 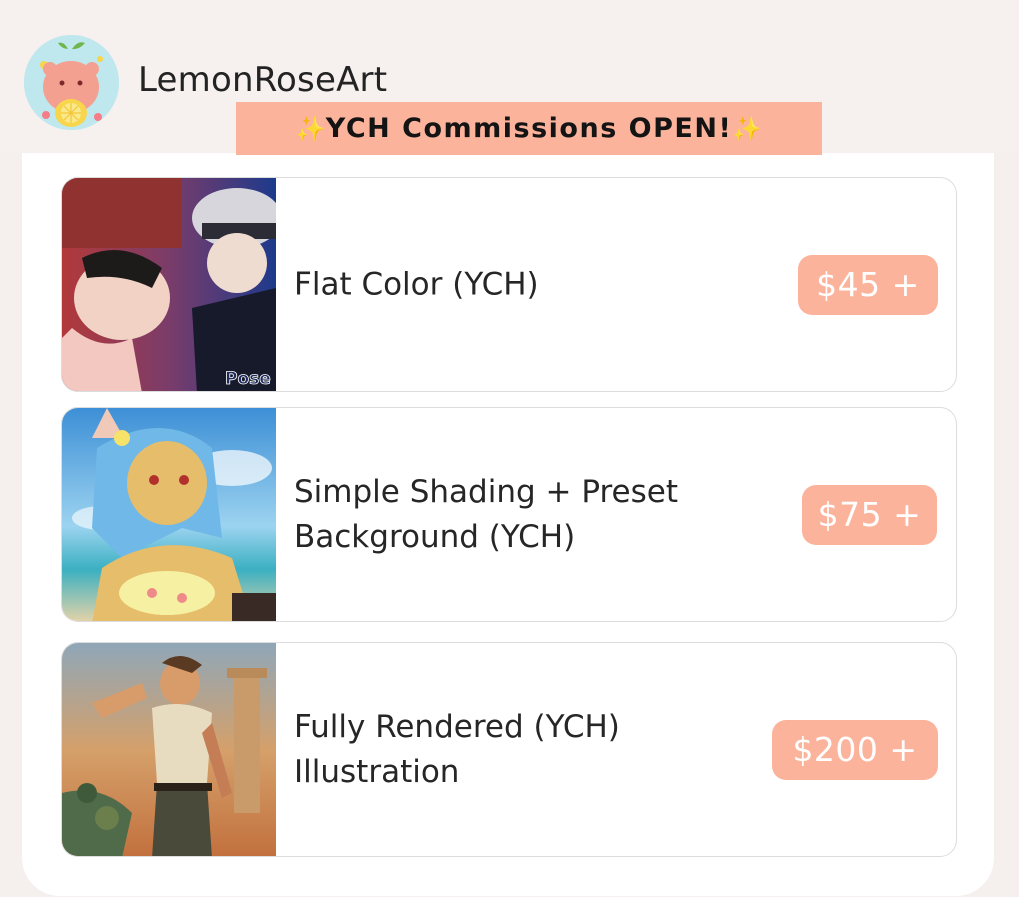 I want to click on fully-rendered-artwork-thumbnail-icon, so click(x=169, y=749).